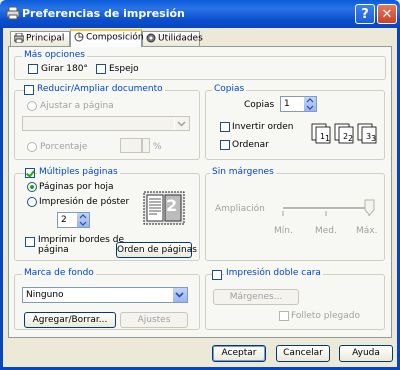 The width and height of the screenshot is (400, 370). What do you see at coordinates (106, 123) in the screenshot?
I see `ajustar-dropdown` at bounding box center [106, 123].